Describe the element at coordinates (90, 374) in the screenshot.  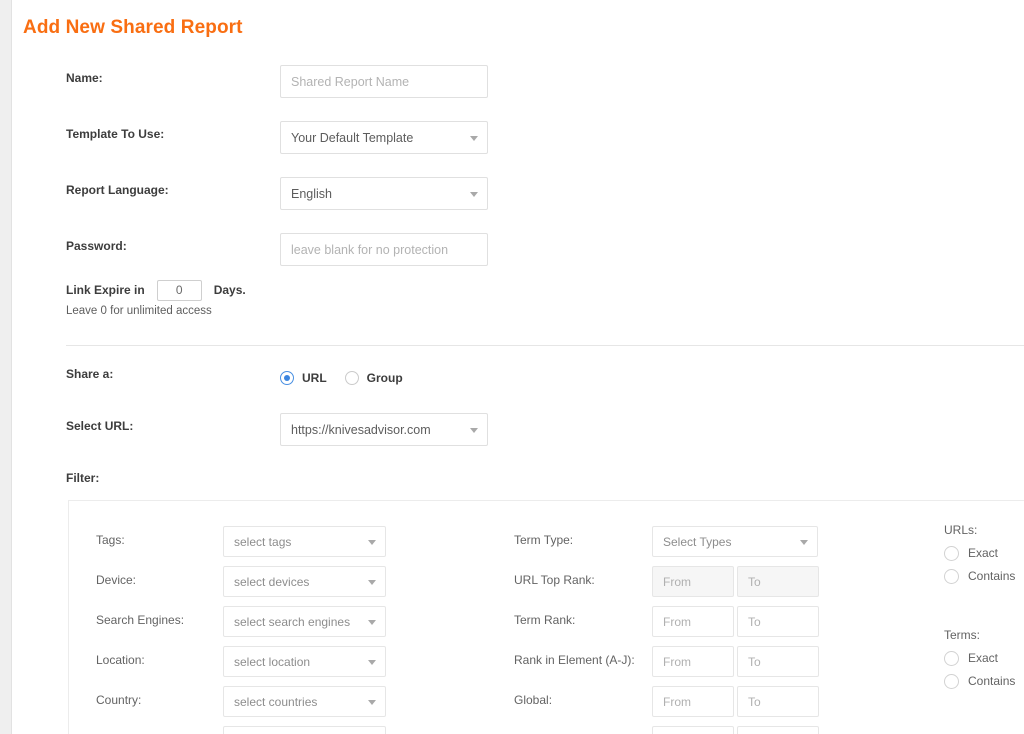
I see `share-a-label: Share a:` at that location.